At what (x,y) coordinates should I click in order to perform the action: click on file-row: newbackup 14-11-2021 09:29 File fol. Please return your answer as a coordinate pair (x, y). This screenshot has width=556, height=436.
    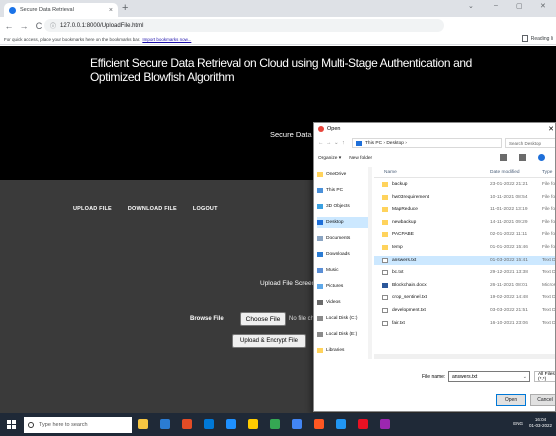
    Looking at the image, I should click on (464, 223).